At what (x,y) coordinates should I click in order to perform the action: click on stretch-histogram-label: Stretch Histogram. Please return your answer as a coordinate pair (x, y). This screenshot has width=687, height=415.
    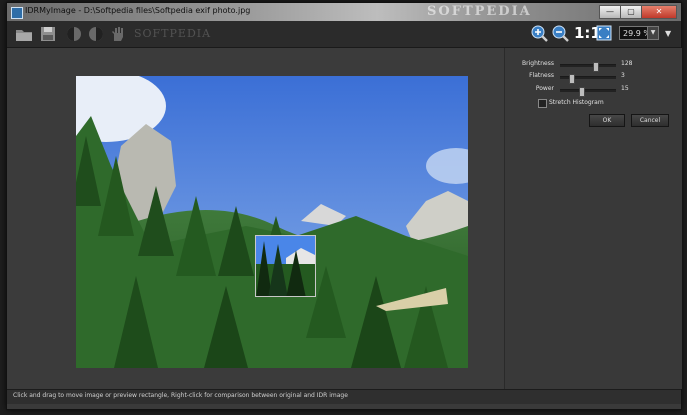
    Looking at the image, I should click on (576, 102).